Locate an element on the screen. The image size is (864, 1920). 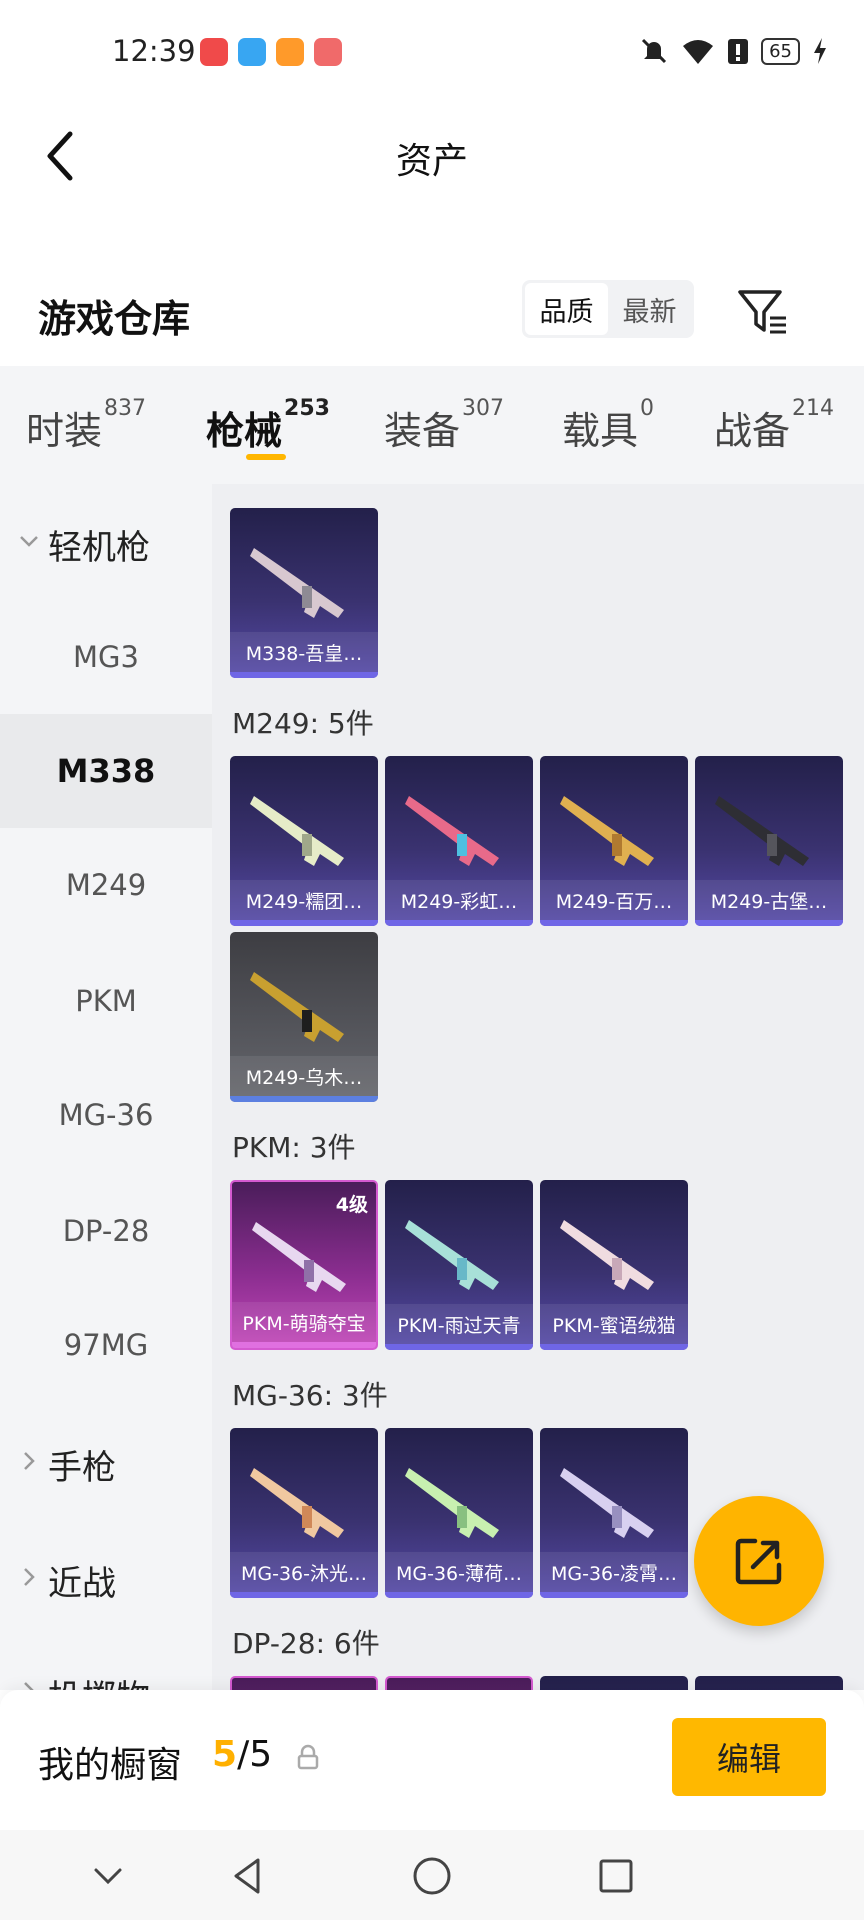
filter-button is located at coordinates (763, 311).